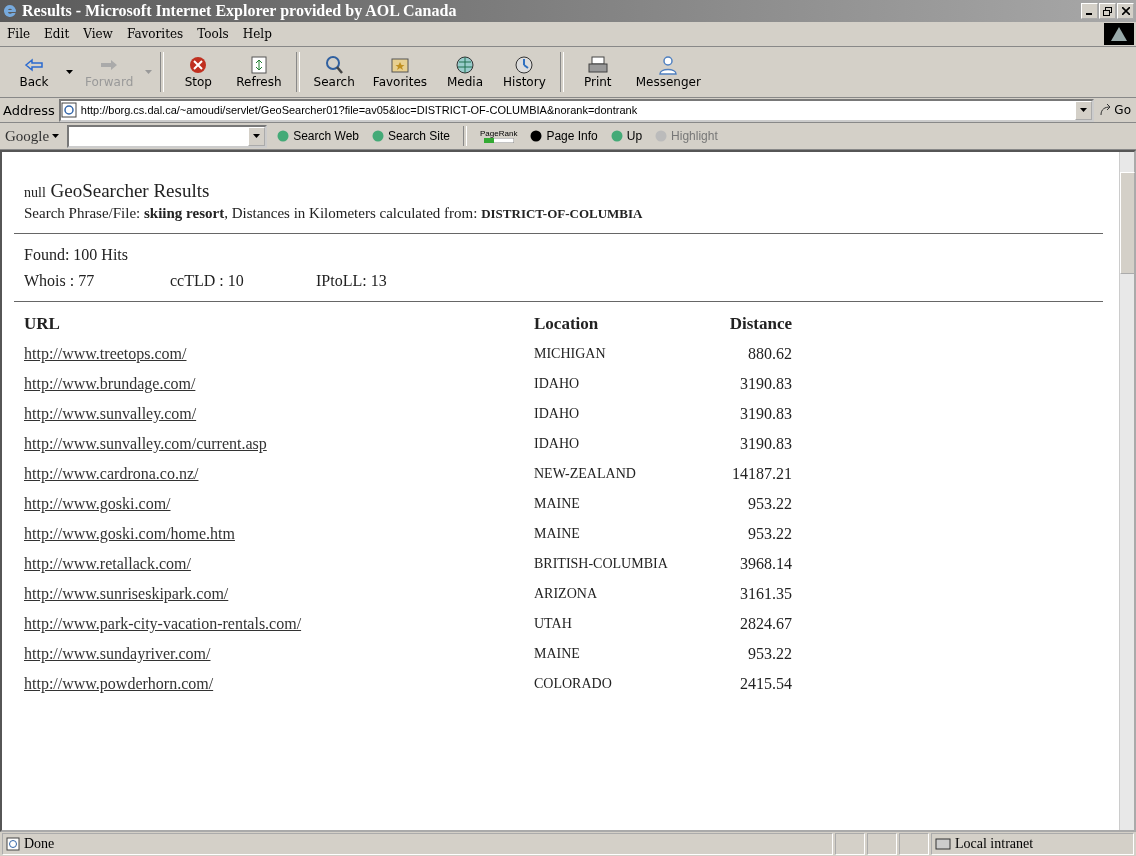 Image resolution: width=1136 pixels, height=856 pixels. I want to click on column-header: Distance, so click(760, 324).